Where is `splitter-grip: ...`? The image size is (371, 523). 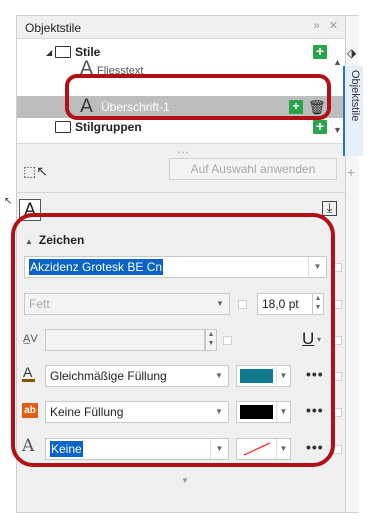
splitter-grip: ... is located at coordinates (183, 149).